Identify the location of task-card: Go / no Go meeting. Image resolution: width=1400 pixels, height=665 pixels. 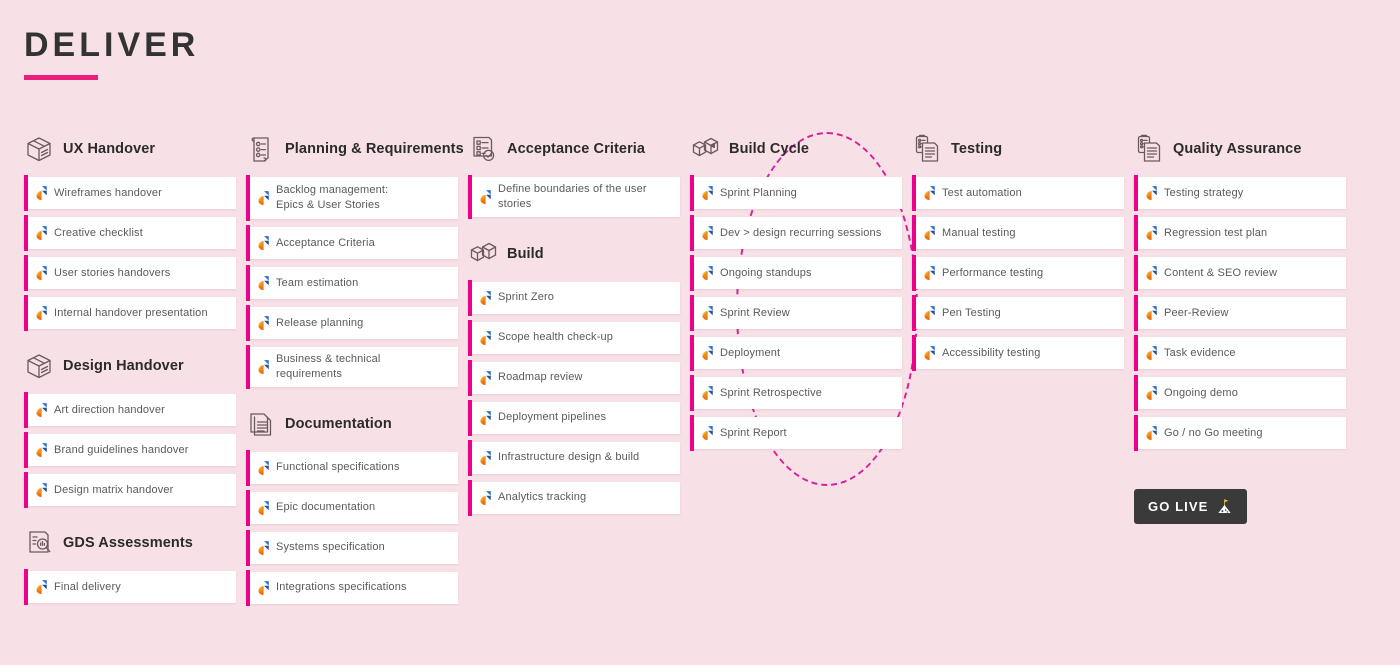
(1240, 433).